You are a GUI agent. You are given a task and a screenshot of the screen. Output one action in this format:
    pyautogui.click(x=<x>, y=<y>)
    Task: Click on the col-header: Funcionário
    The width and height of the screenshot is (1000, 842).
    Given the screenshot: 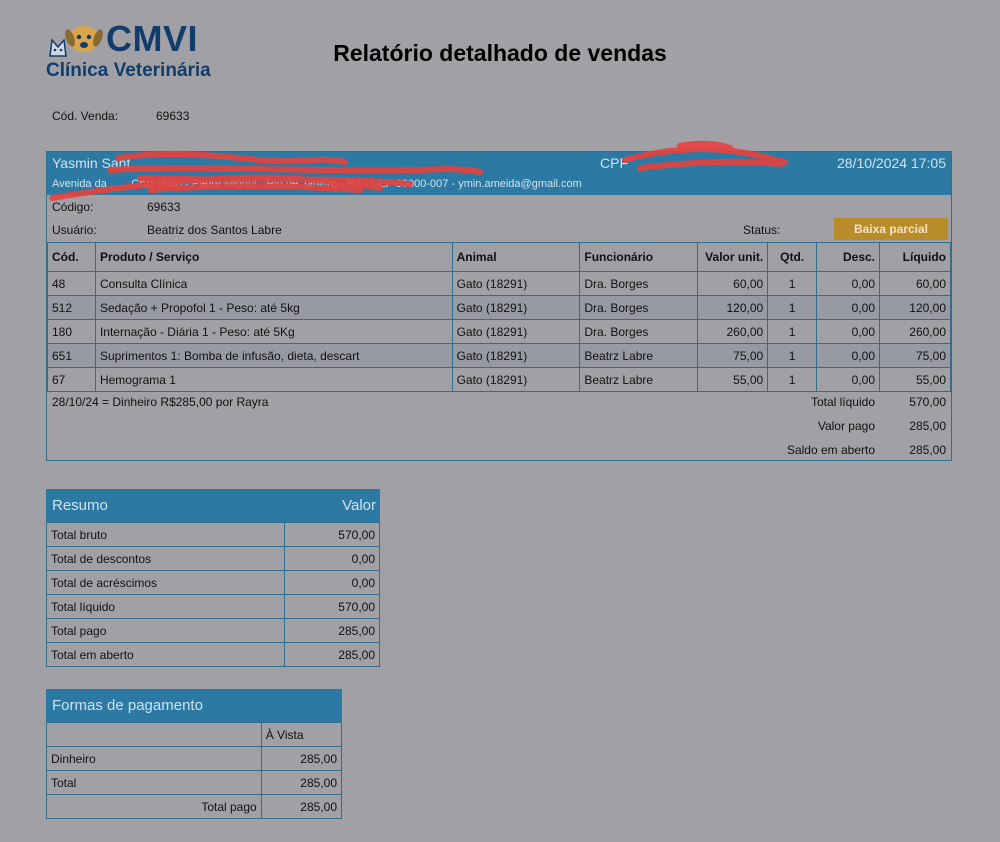 What is the action you would take?
    pyautogui.click(x=639, y=257)
    